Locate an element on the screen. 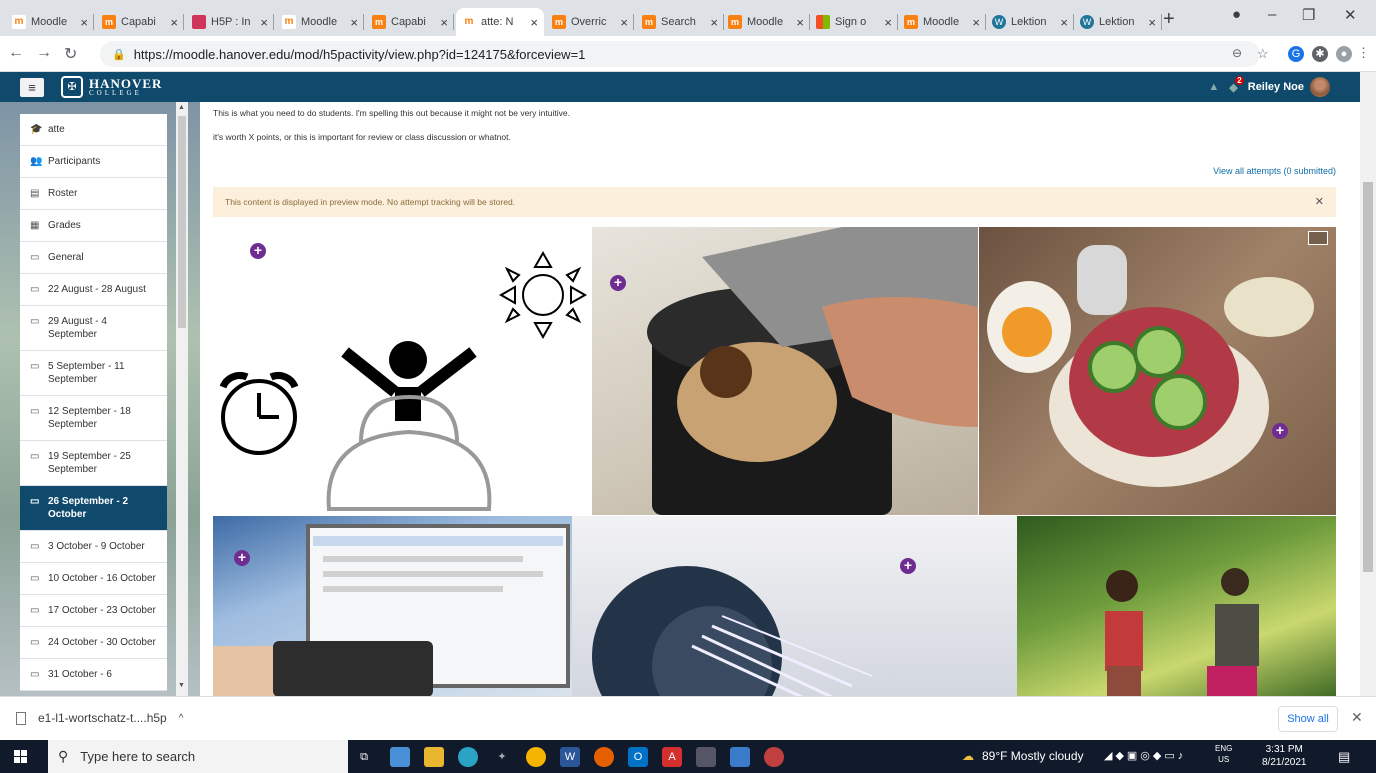 This screenshot has width=1376, height=773. chevron-up-icon: ^ is located at coordinates (181, 718).